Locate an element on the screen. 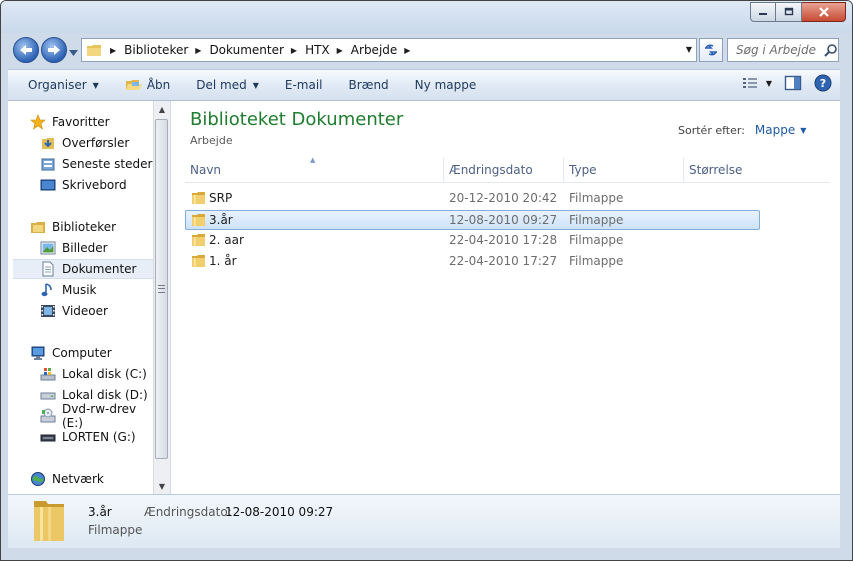 The image size is (853, 561). column-header-name: Navn is located at coordinates (314, 170).